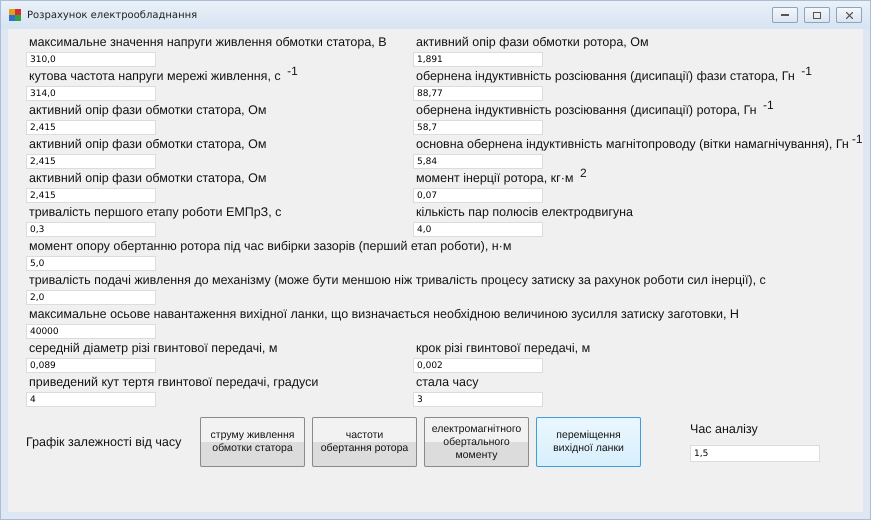  I want to click on analysis-time-field: 1,5, so click(755, 453).